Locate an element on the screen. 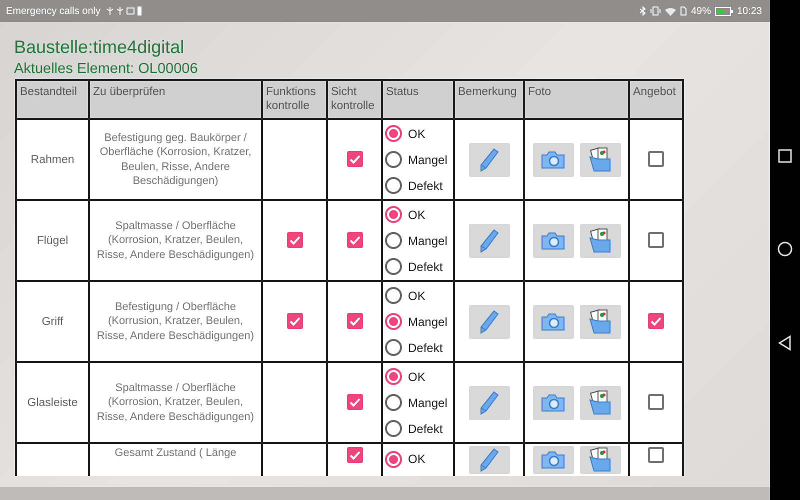 The width and height of the screenshot is (800, 500). battery-icon is located at coordinates (723, 11).